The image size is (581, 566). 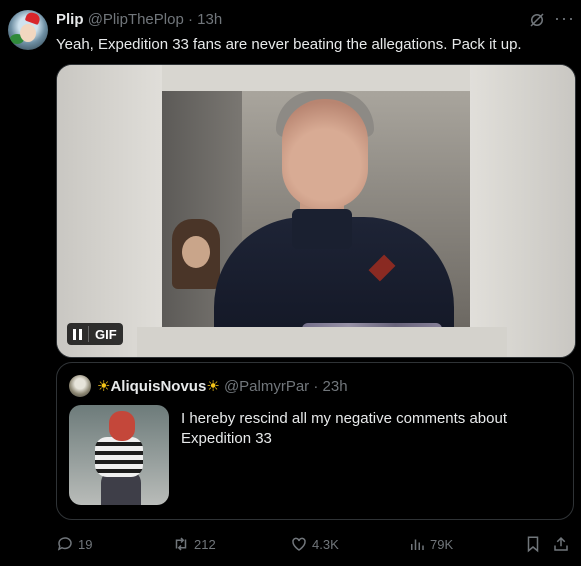 I want to click on author-name: Plip, so click(x=70, y=19).